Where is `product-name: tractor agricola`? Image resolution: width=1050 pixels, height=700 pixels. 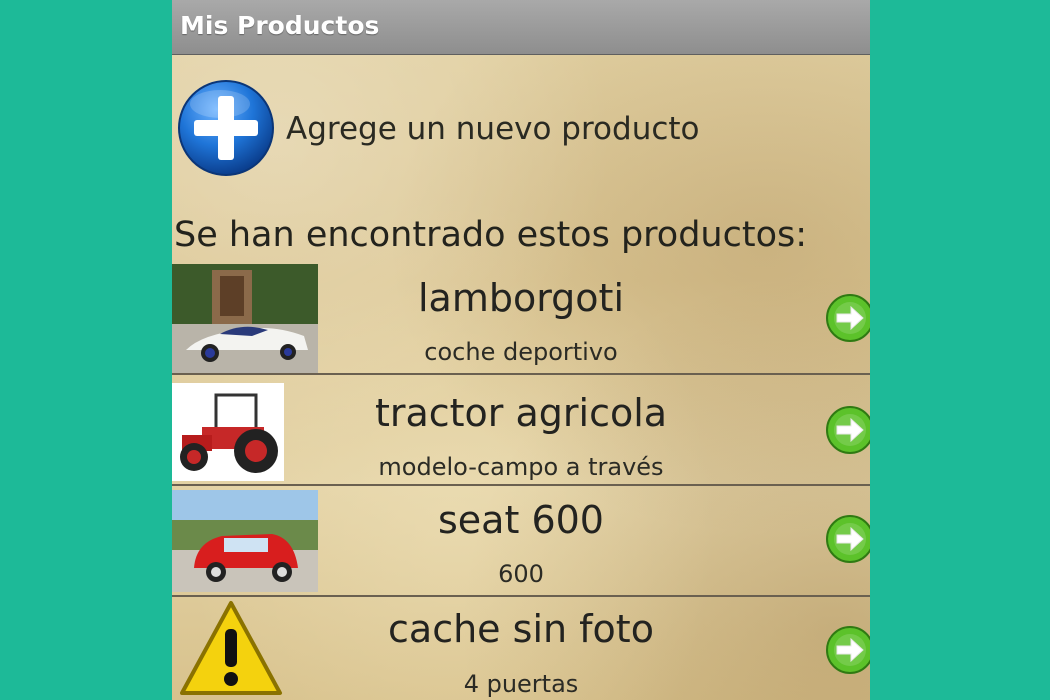 product-name: tractor agricola is located at coordinates (521, 413).